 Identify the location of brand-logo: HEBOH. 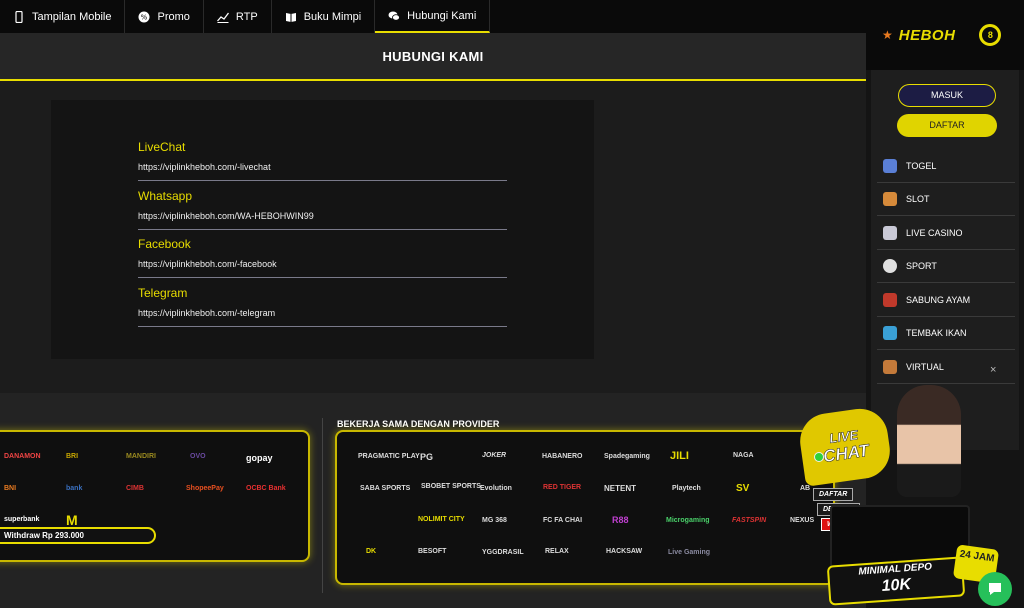
(927, 35).